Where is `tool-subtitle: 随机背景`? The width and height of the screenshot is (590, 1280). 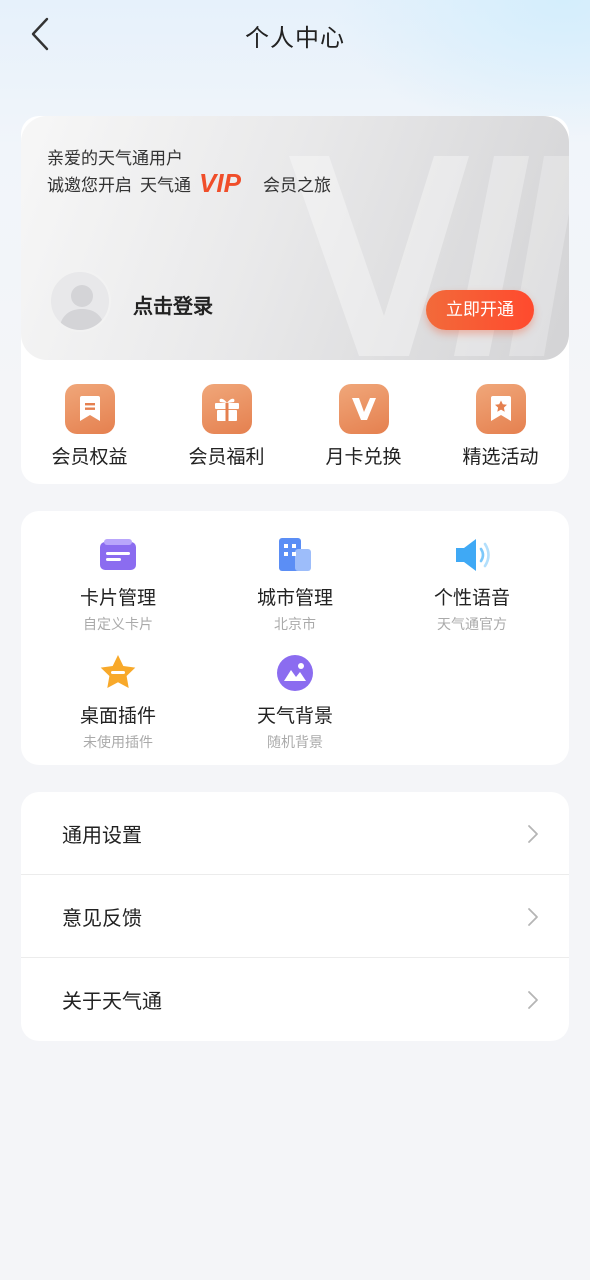 tool-subtitle: 随机背景 is located at coordinates (295, 743).